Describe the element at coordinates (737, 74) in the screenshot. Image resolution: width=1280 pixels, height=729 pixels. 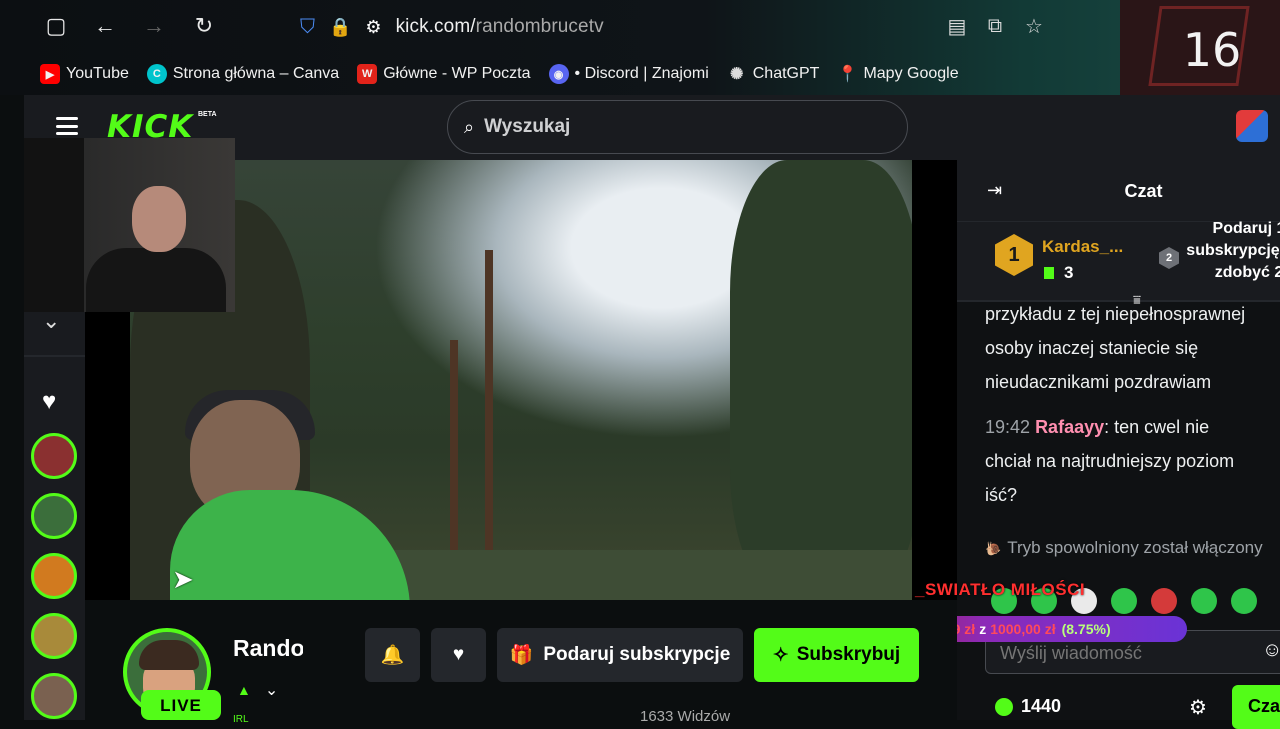
I see `chatgpt-icon: ✺` at that location.